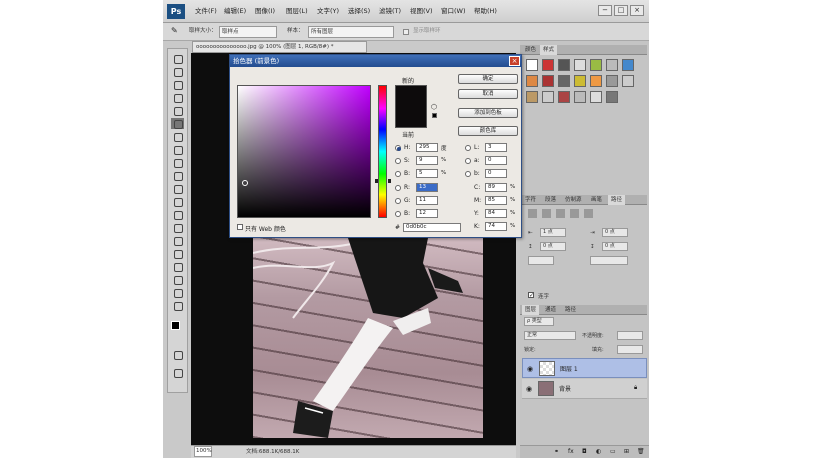  What do you see at coordinates (390, 11) in the screenshot?
I see `menu-filter: 滤镜(T)` at bounding box center [390, 11].